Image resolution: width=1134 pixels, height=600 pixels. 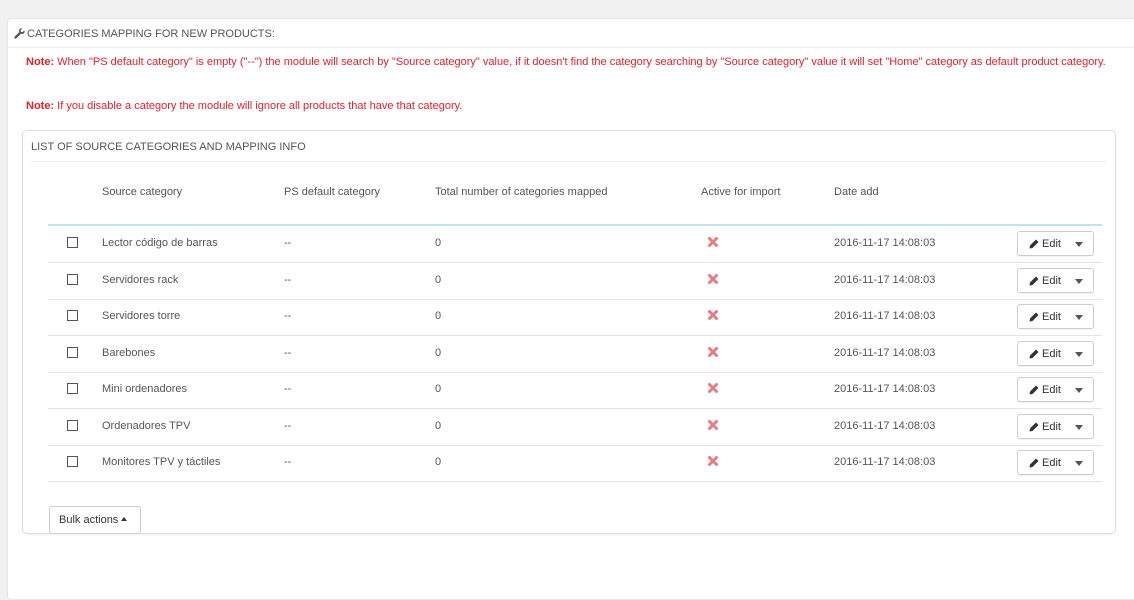 I want to click on table-row: Barebones -- 0 2016-11-17 14:08:03 Edit, so click(x=575, y=354).